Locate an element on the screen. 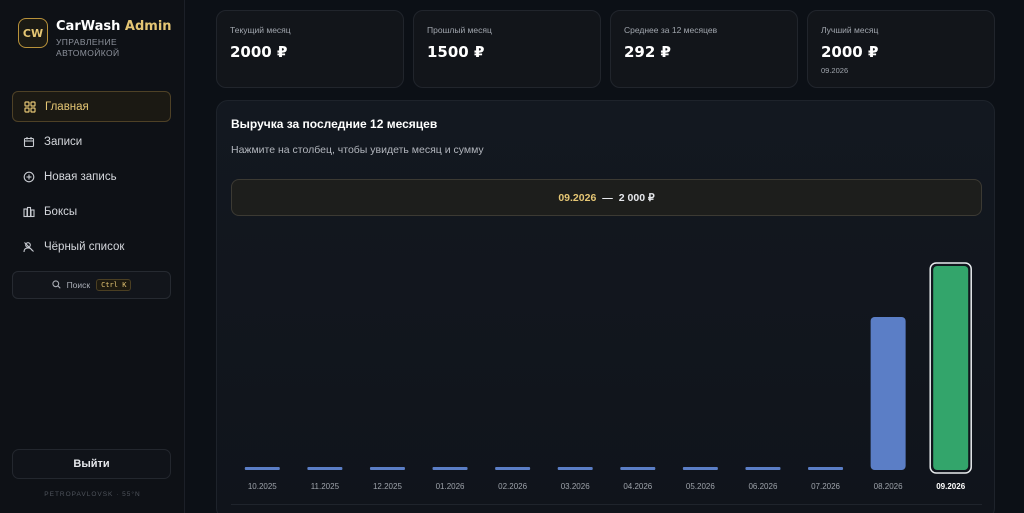 The width and height of the screenshot is (1024, 513). stat-label: Прошлый месяц is located at coordinates (459, 30).